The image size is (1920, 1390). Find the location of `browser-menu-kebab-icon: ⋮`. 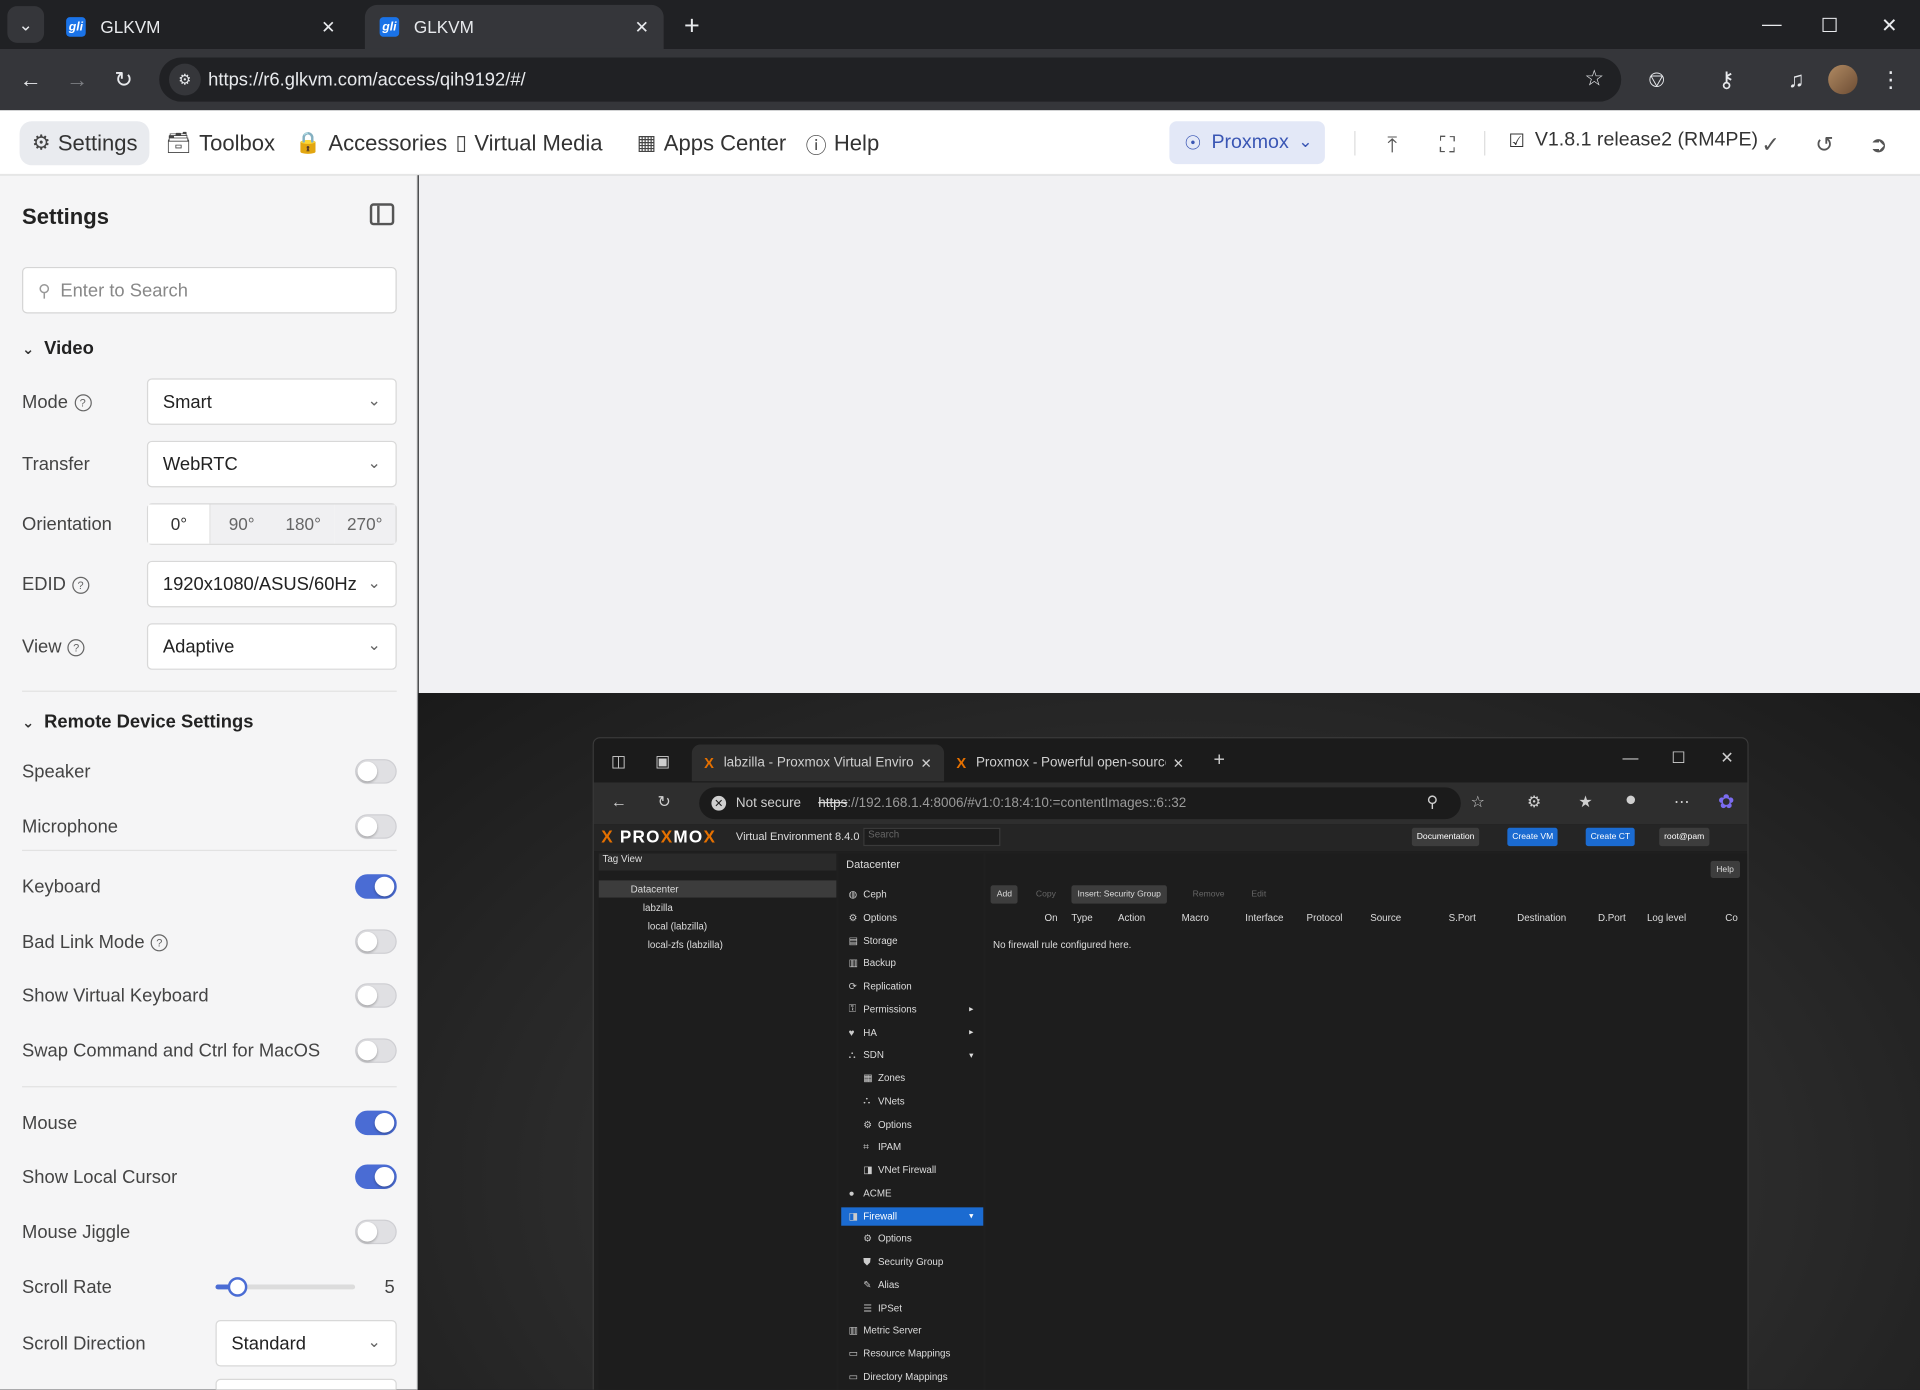

browser-menu-kebab-icon: ⋮ is located at coordinates (1891, 80).